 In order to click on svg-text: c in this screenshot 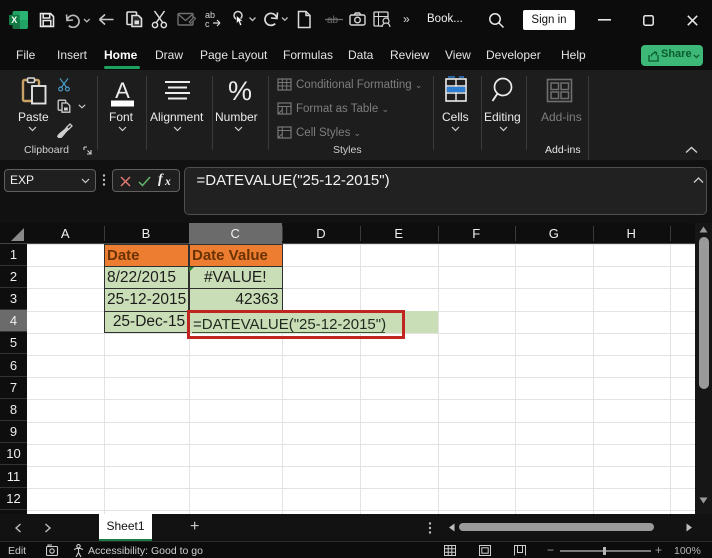, I will do `click(207, 24)`.